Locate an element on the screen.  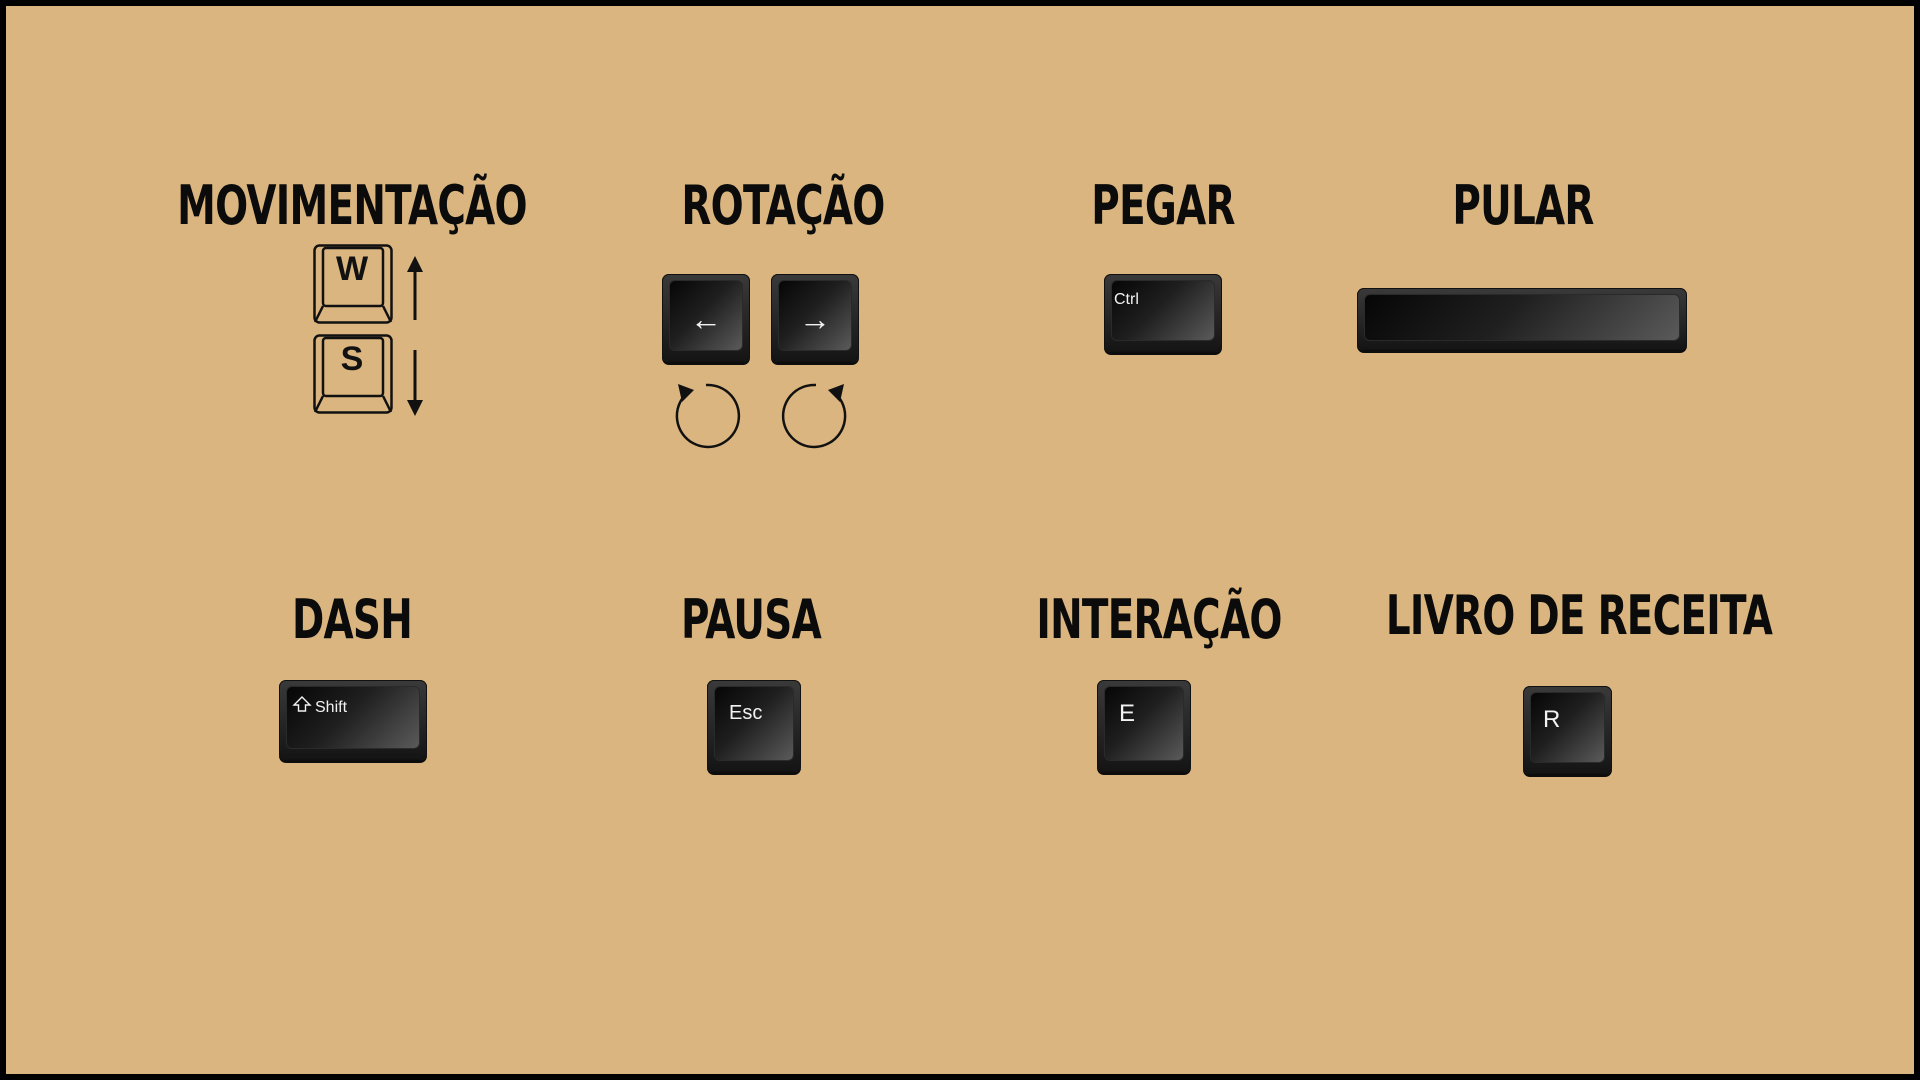
r-key: R is located at coordinates (1567, 730).